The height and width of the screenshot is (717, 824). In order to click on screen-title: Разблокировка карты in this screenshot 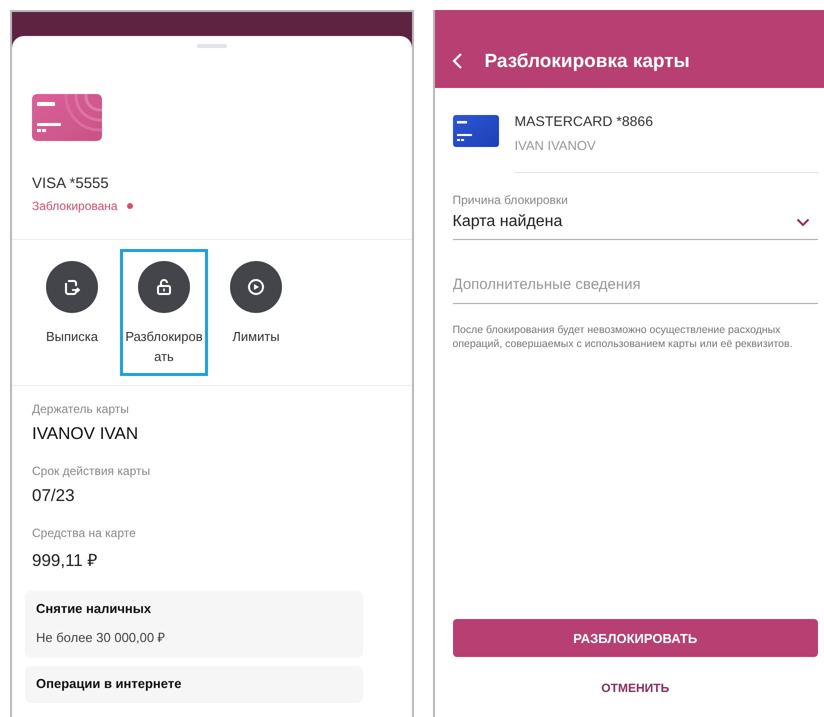, I will do `click(587, 62)`.